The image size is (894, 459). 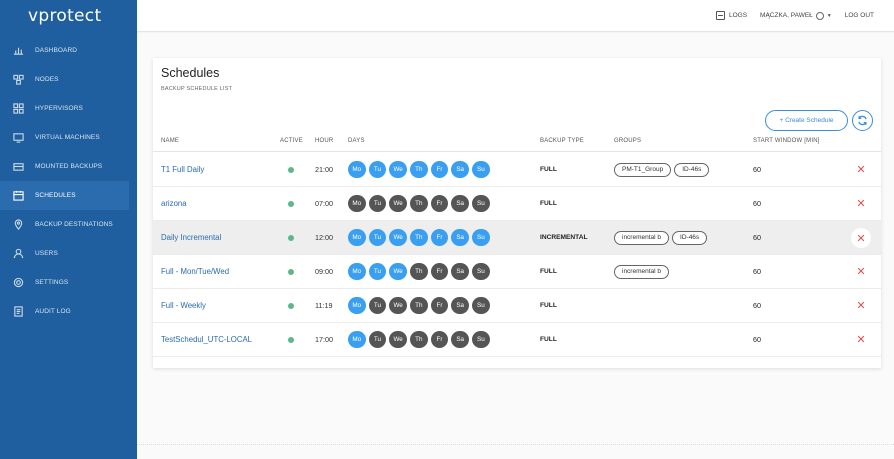 I want to click on table-row: Full - Weekly 11:19 Mo Tu We Th Fr Sa Su FULL 60 ✕, so click(x=517, y=306).